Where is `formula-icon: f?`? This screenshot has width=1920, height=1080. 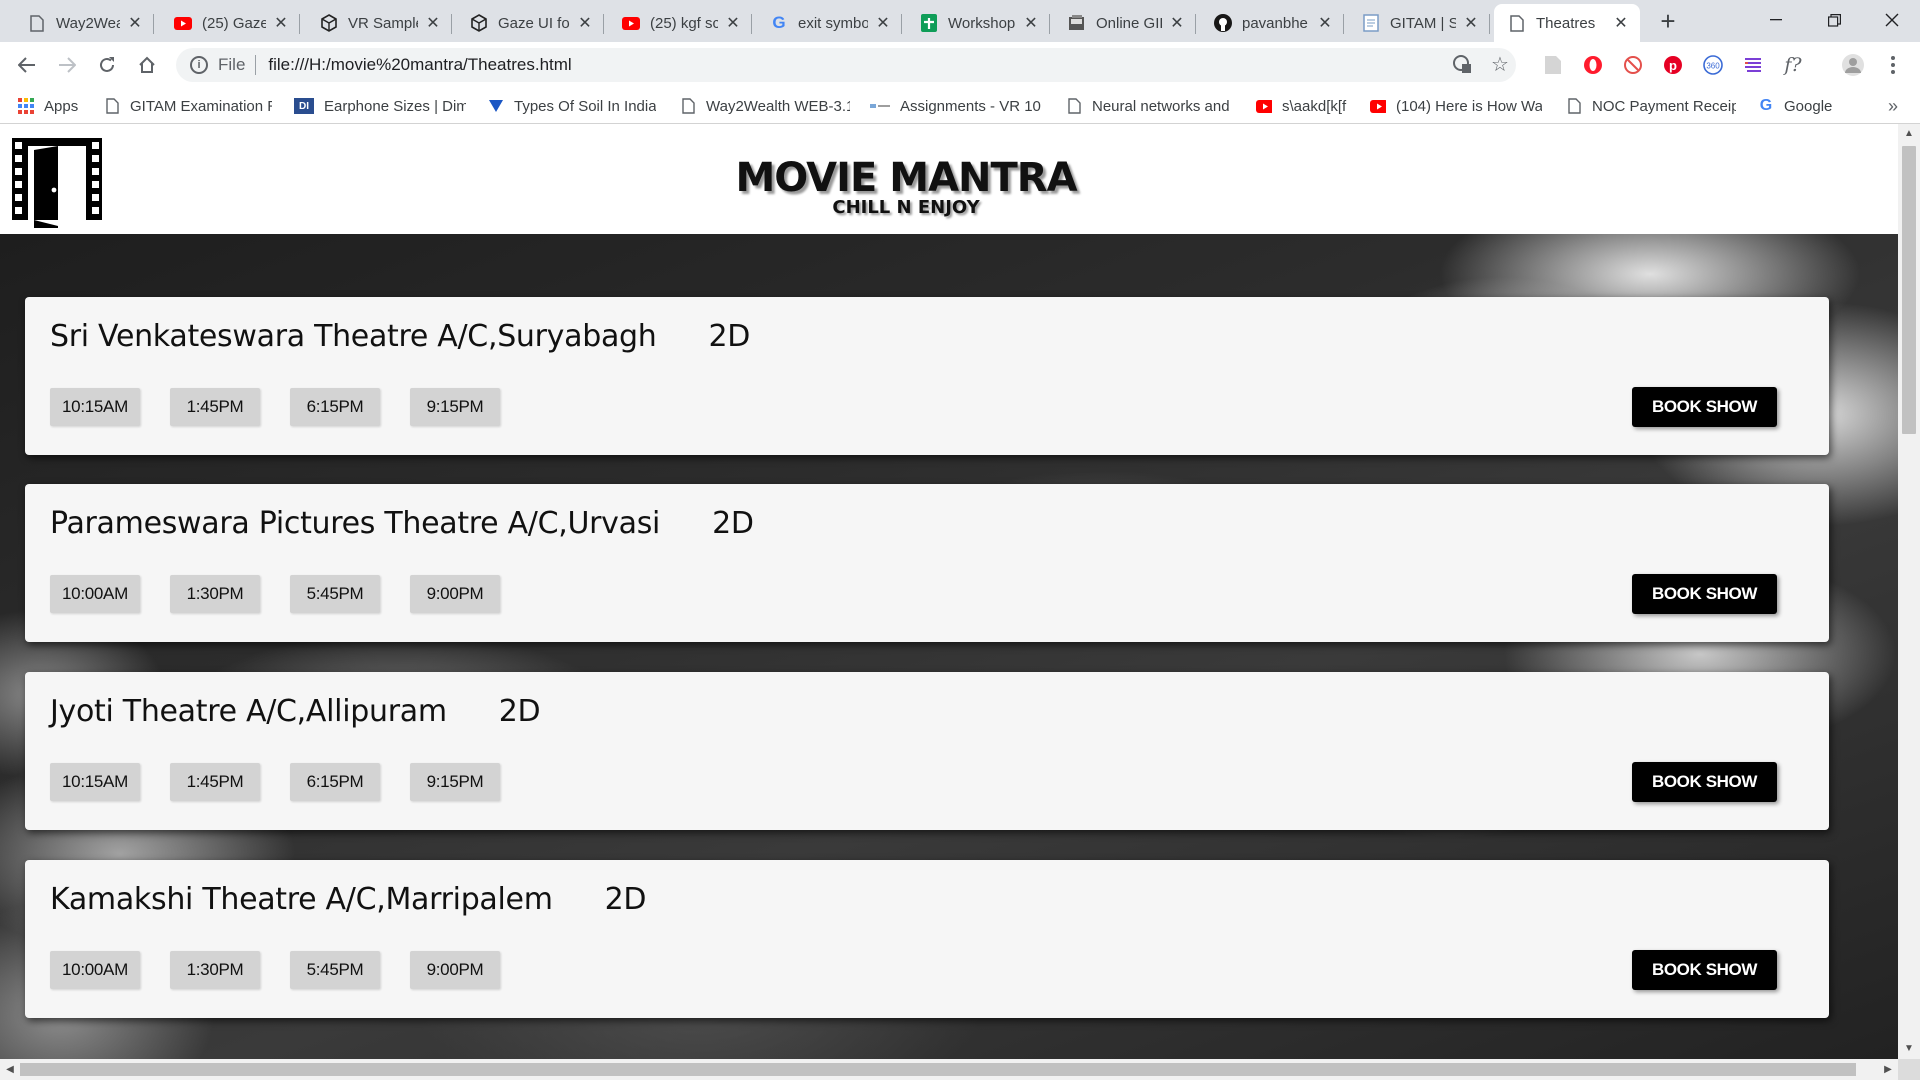
formula-icon: f? is located at coordinates (1793, 65).